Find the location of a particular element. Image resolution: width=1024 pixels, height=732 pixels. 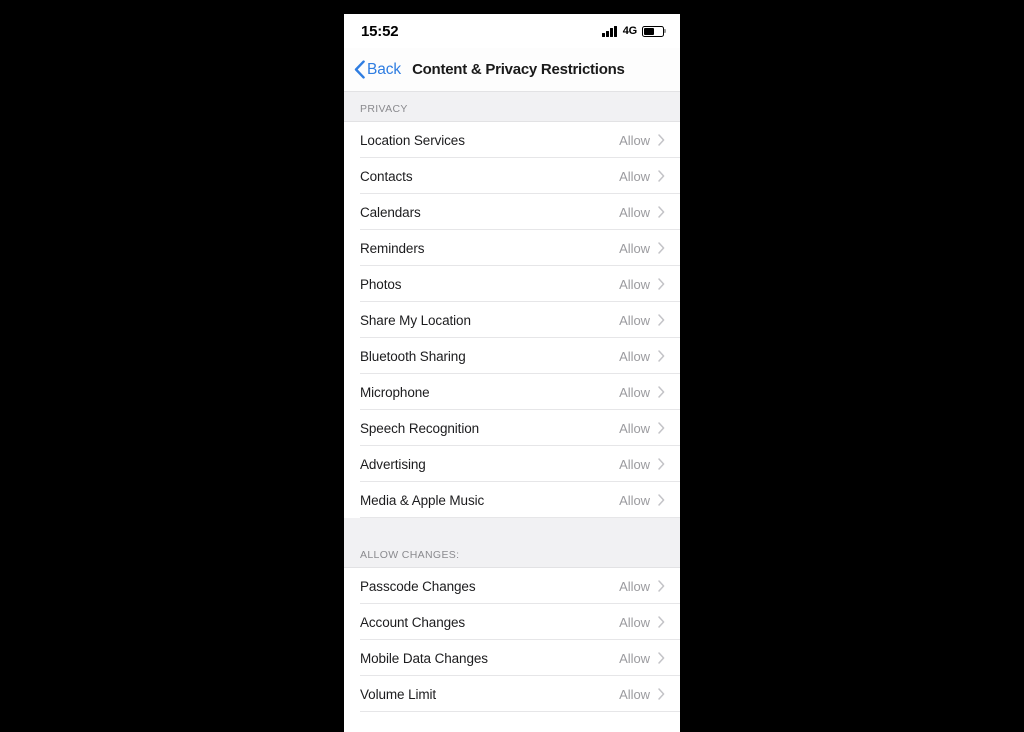

row-label: Mobile Data Changes is located at coordinates (424, 658).